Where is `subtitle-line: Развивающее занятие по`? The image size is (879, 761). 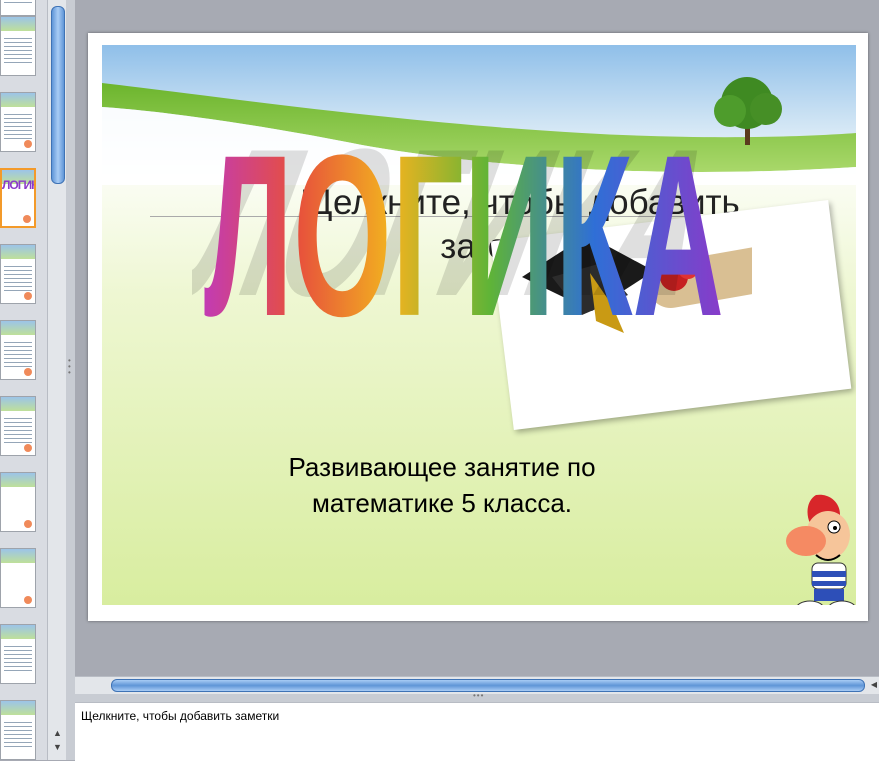 subtitle-line: Развивающее занятие по is located at coordinates (442, 467).